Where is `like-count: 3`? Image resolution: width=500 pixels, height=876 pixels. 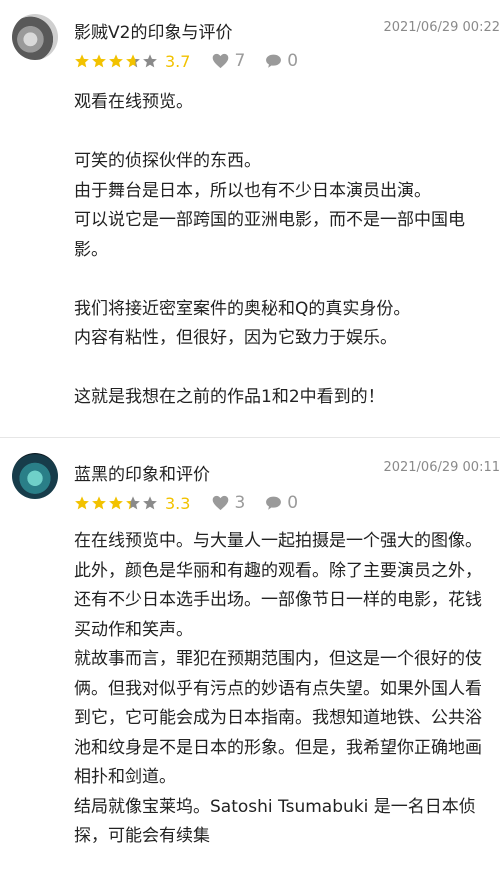
like-count: 3 is located at coordinates (228, 503).